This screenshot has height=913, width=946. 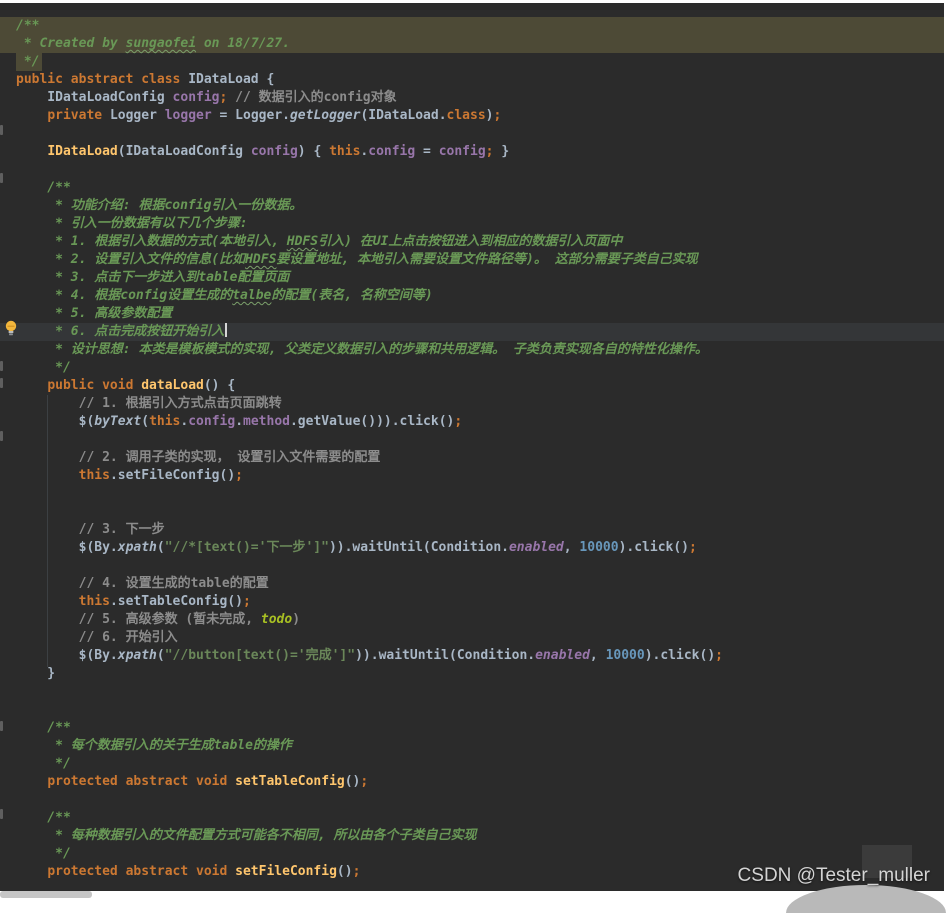 What do you see at coordinates (472, 602) in the screenshot?
I see `code-line: this.setTableConfig();` at bounding box center [472, 602].